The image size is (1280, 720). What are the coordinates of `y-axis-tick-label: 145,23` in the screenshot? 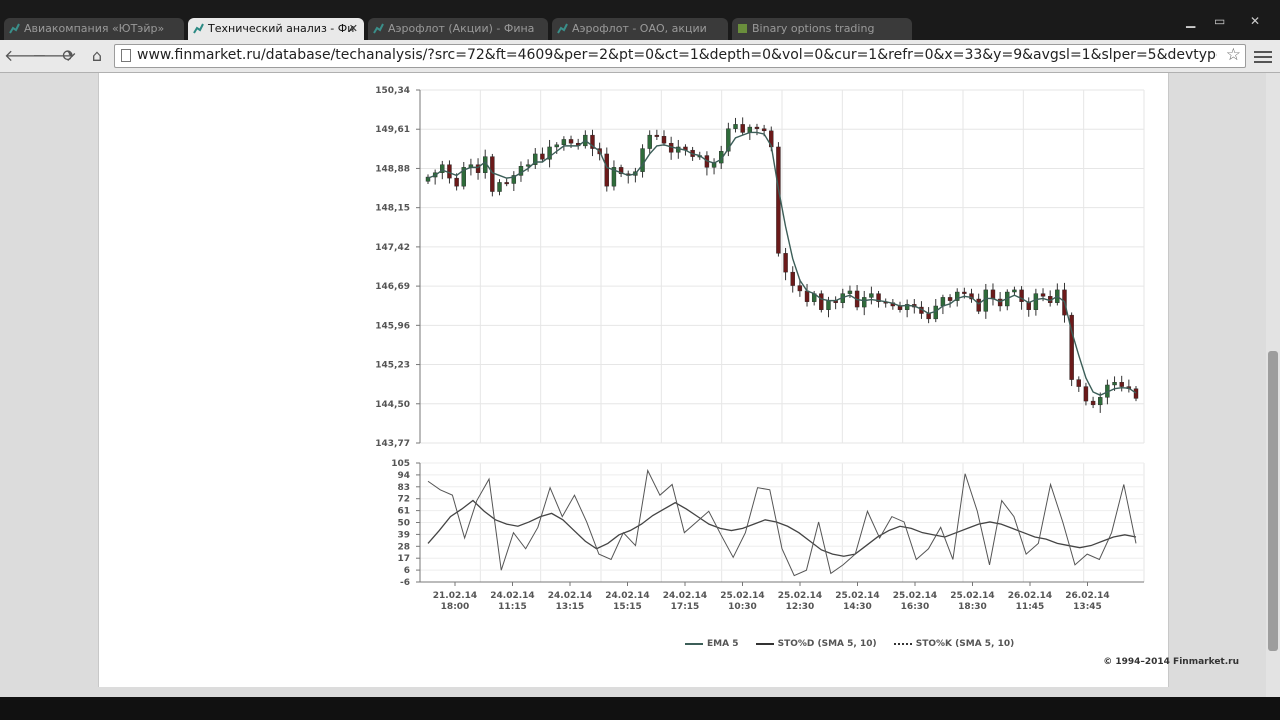 It's located at (392, 366).